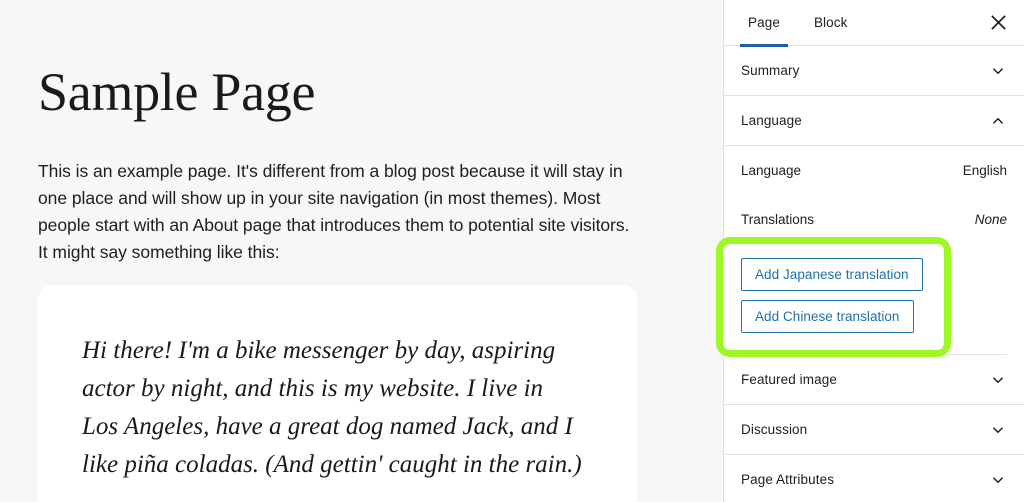  Describe the element at coordinates (990, 219) in the screenshot. I see `translations-field-value: None` at that location.